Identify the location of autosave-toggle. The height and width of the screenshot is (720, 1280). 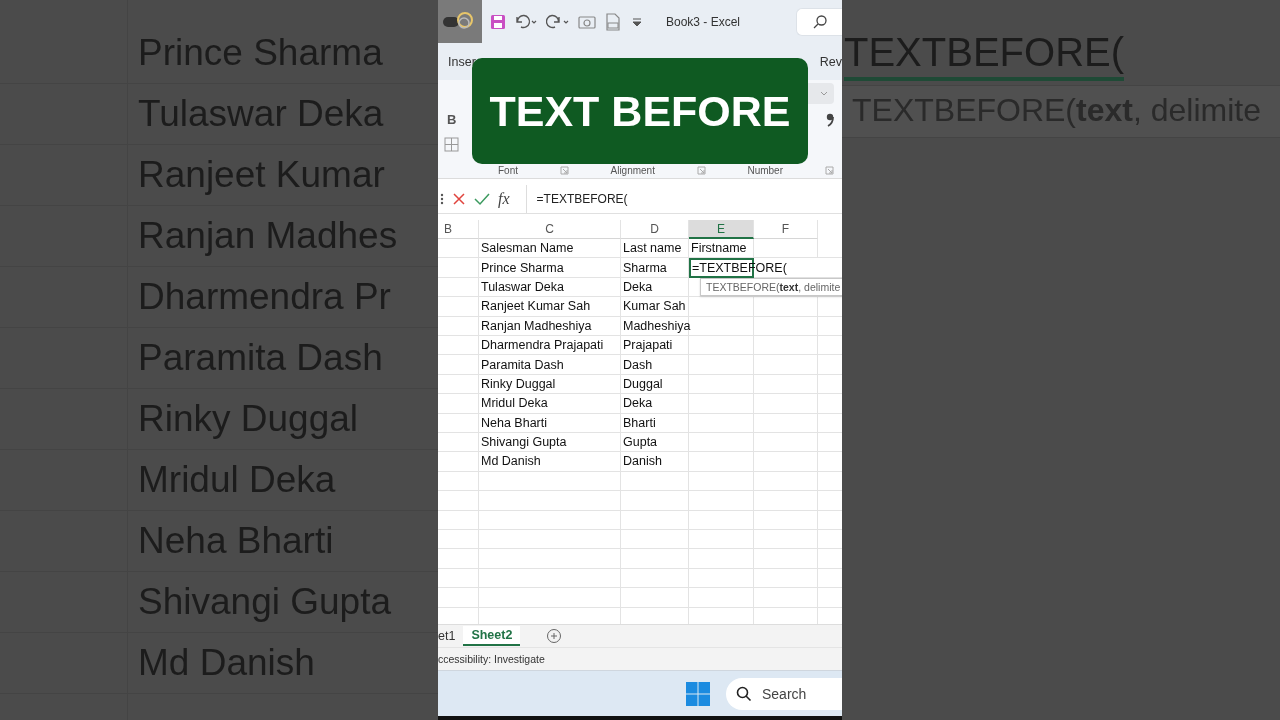
(460, 21).